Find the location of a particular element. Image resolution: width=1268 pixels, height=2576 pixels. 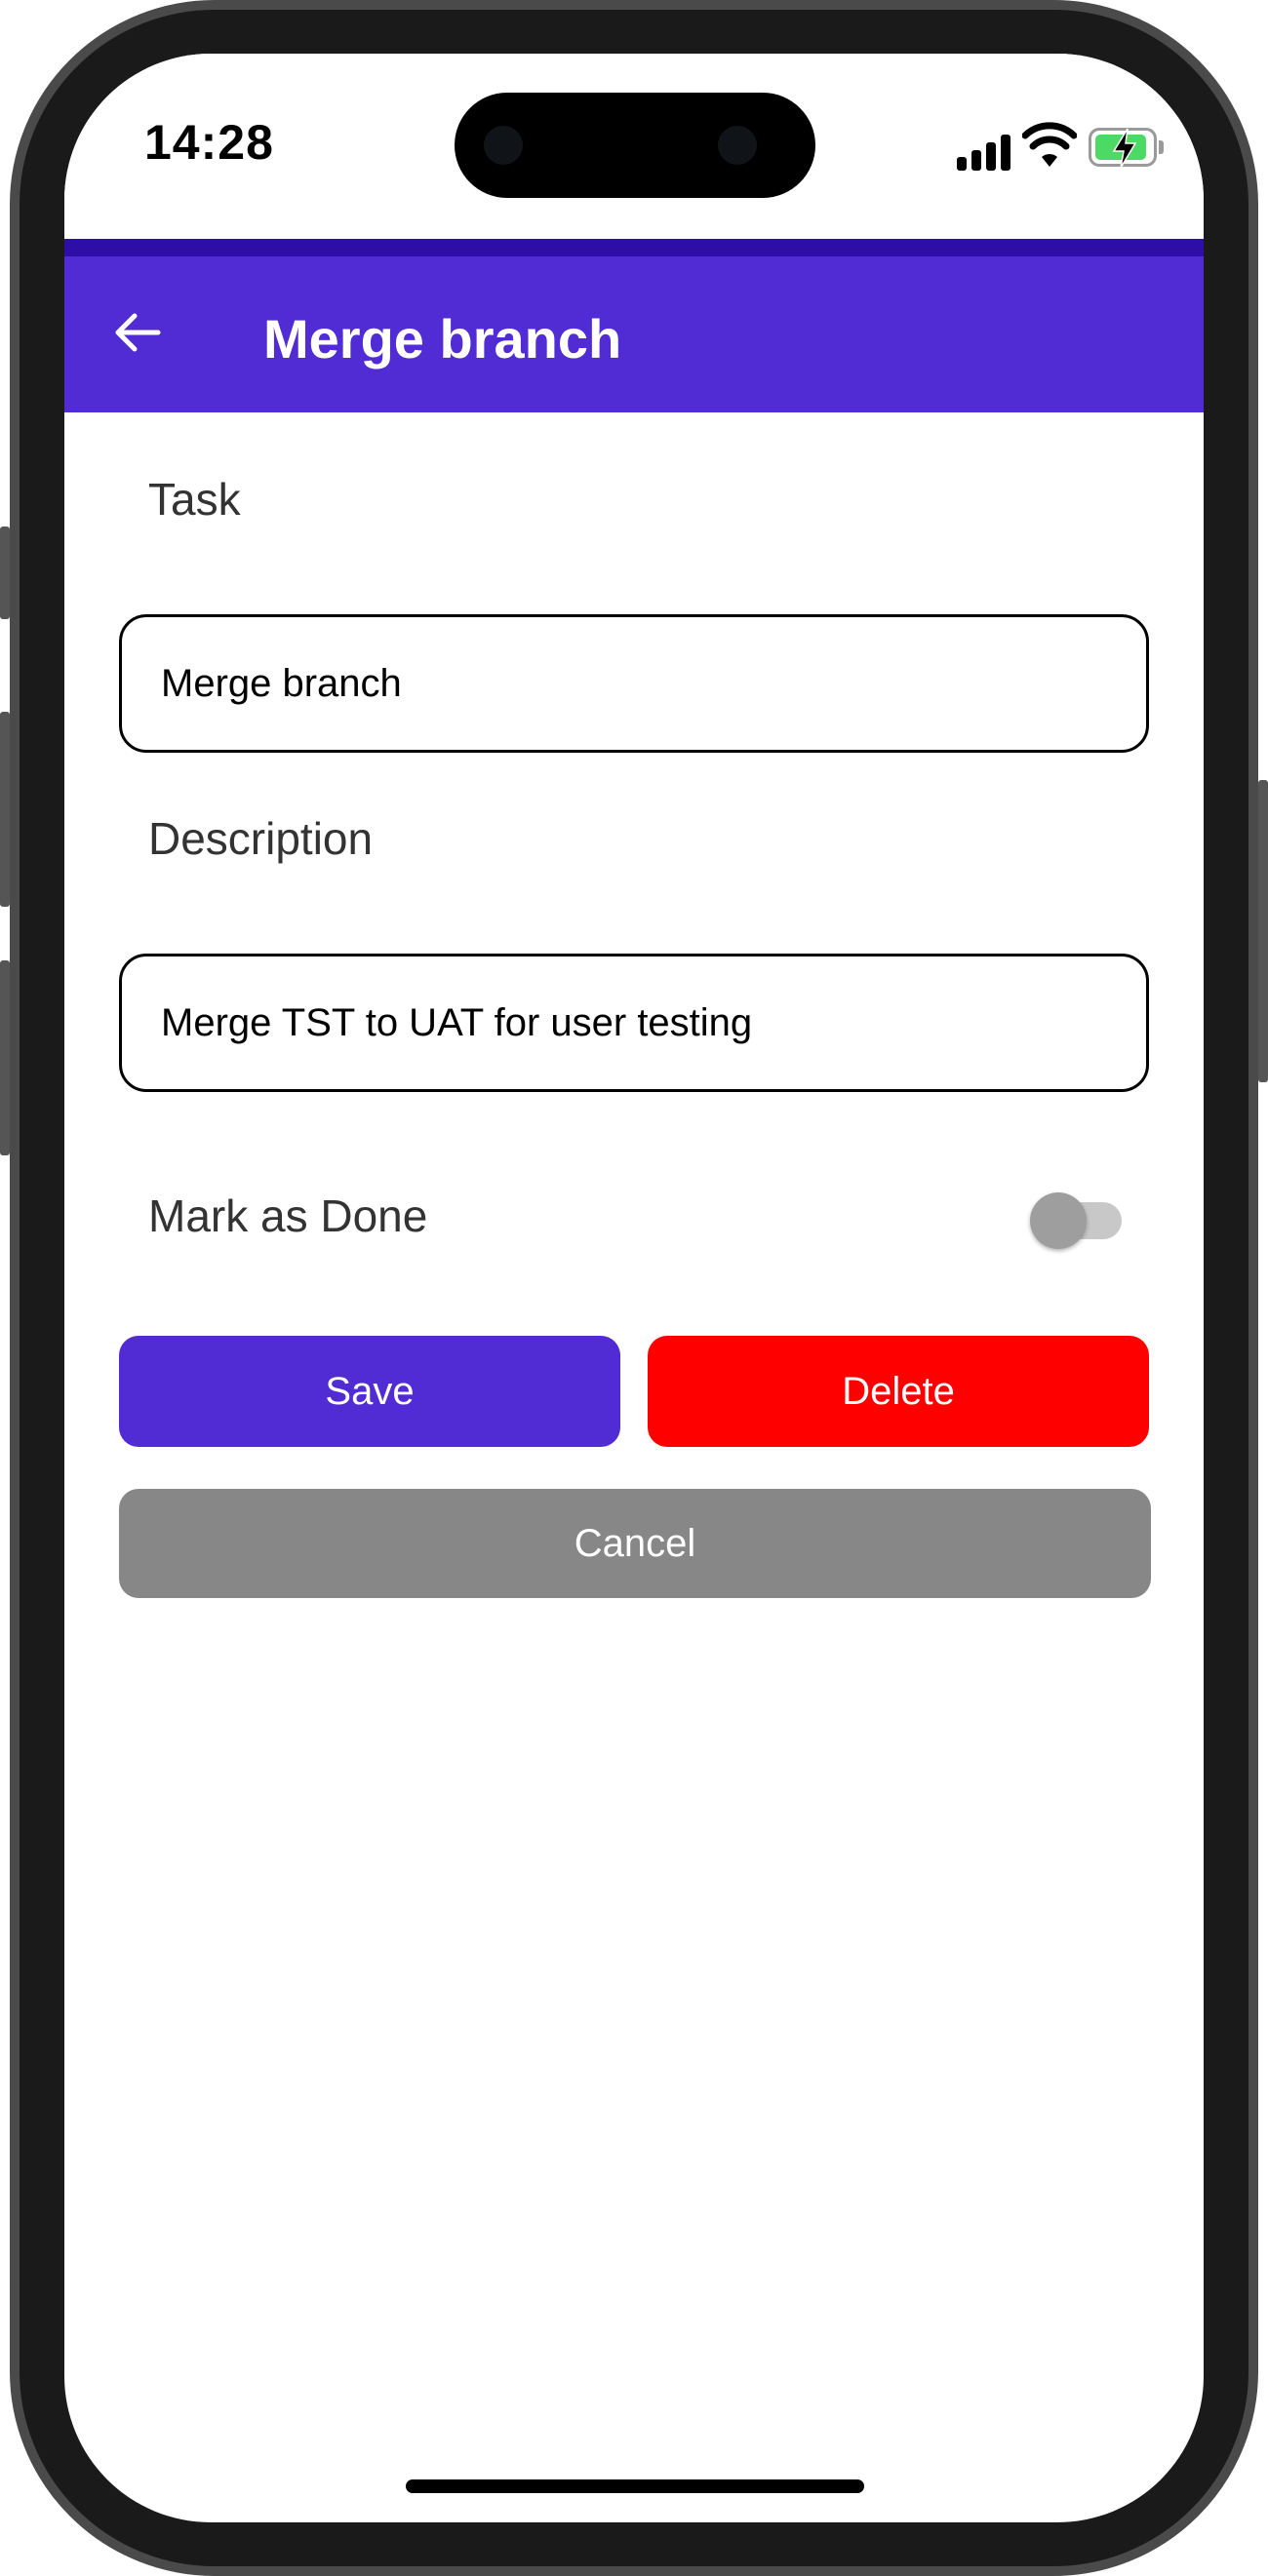

page-title: Merge branch is located at coordinates (443, 339).